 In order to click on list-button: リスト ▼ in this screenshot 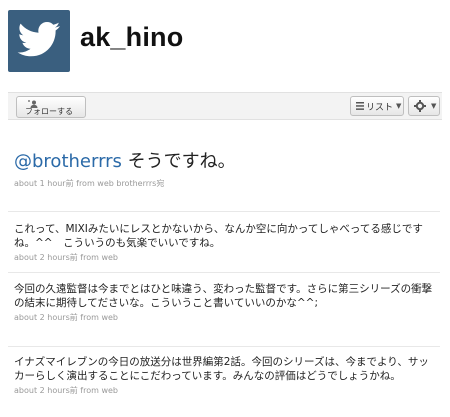, I will do `click(377, 106)`.